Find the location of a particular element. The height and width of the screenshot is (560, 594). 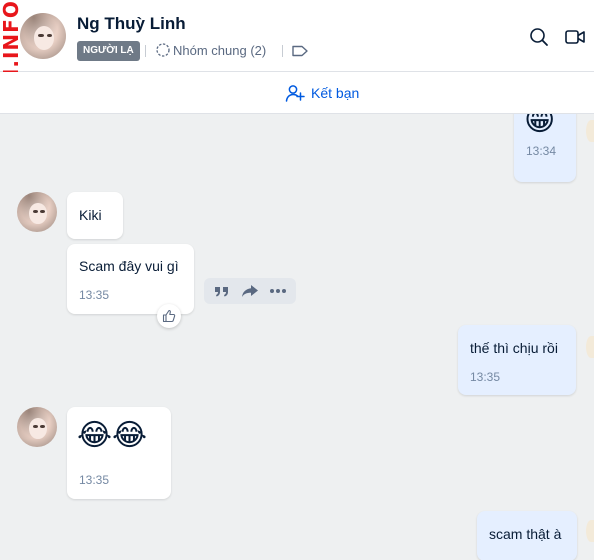

message-bubble: 😁 13:34 is located at coordinates (545, 148).